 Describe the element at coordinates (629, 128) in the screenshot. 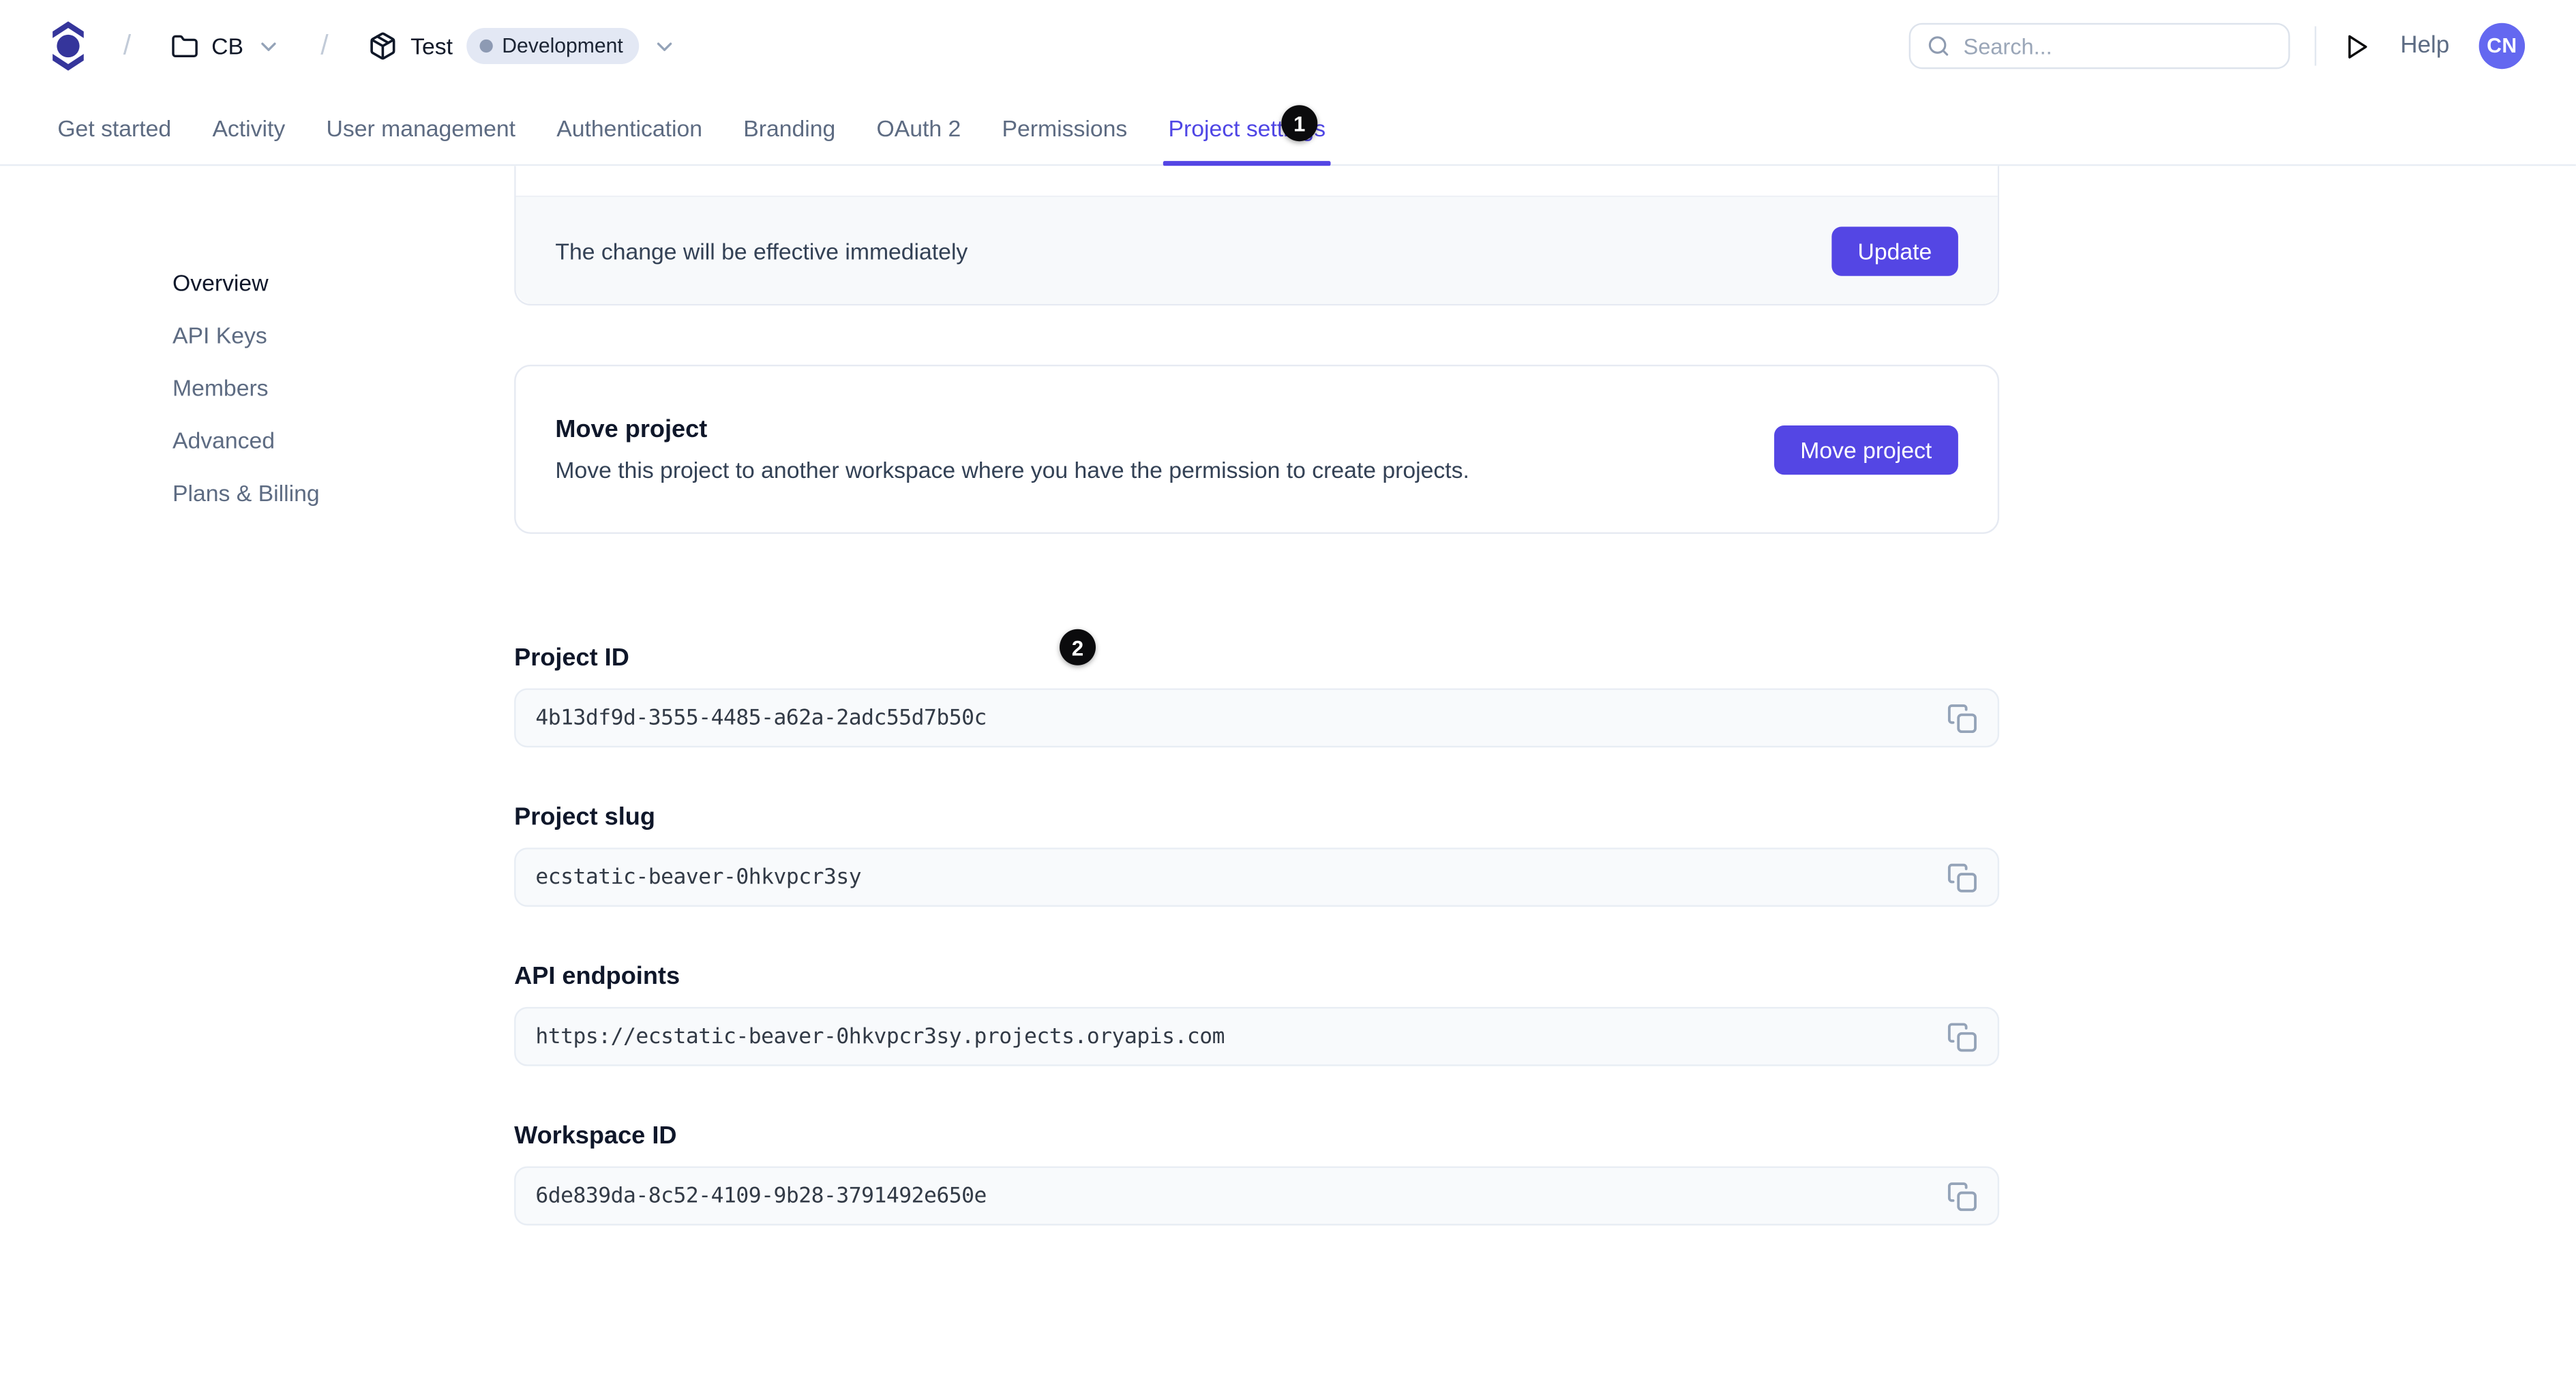

I see `tab-authentication: Authentication` at that location.